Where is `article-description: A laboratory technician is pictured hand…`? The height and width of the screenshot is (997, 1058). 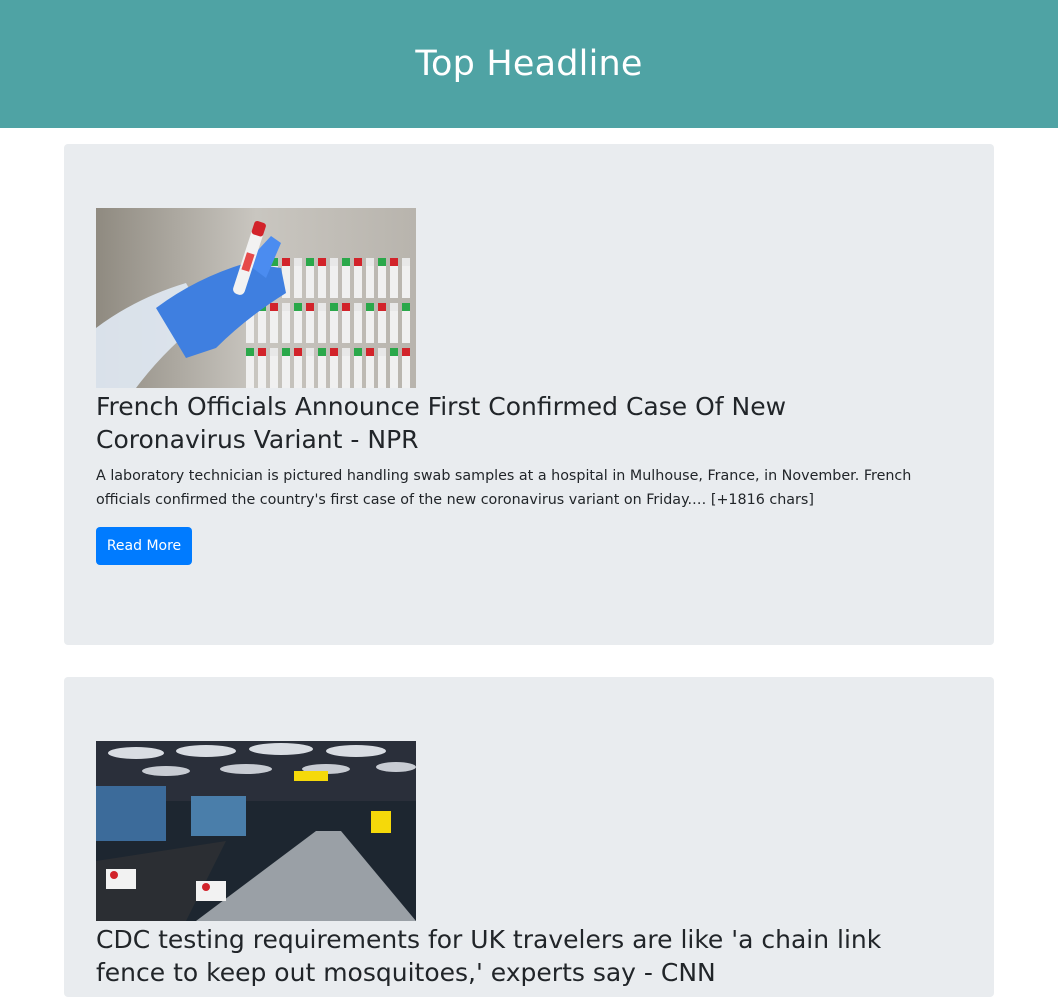
article-description: A laboratory technician is pictured hand… is located at coordinates (504, 488).